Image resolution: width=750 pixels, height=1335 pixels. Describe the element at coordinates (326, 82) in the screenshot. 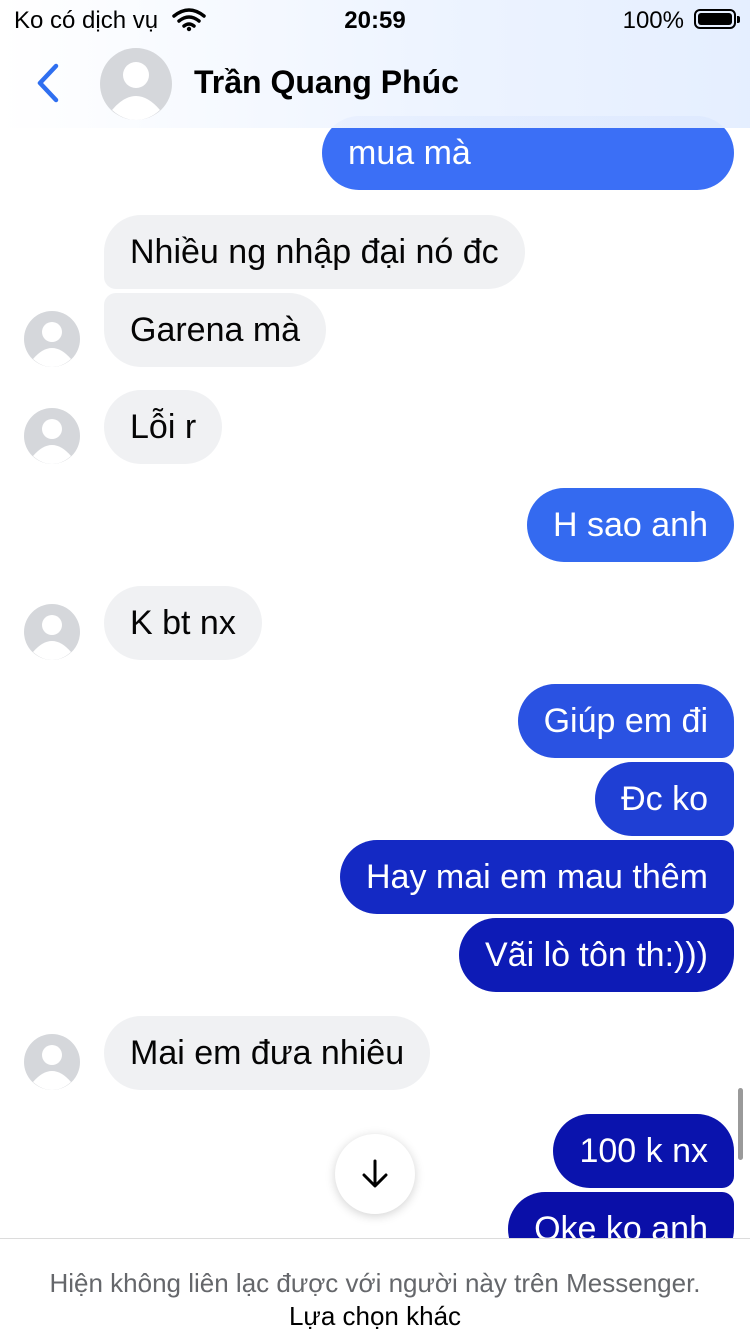

I see `contact-name: Trần Quang Phúc` at that location.